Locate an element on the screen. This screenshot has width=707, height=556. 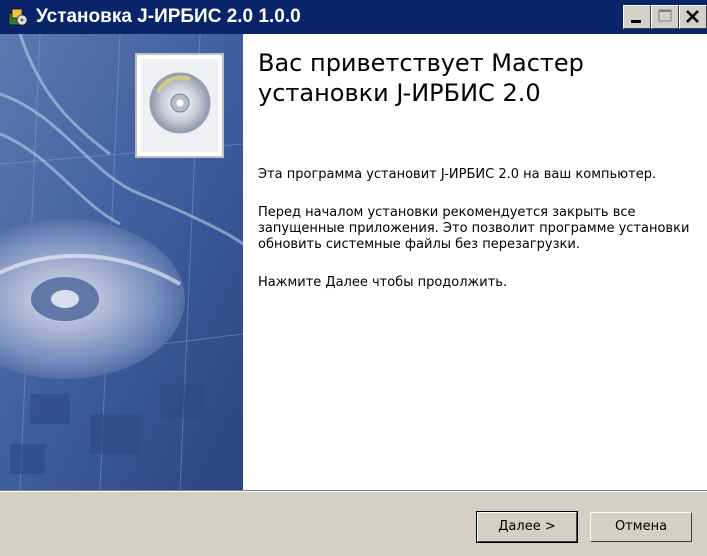
maximize-button is located at coordinates (665, 17).